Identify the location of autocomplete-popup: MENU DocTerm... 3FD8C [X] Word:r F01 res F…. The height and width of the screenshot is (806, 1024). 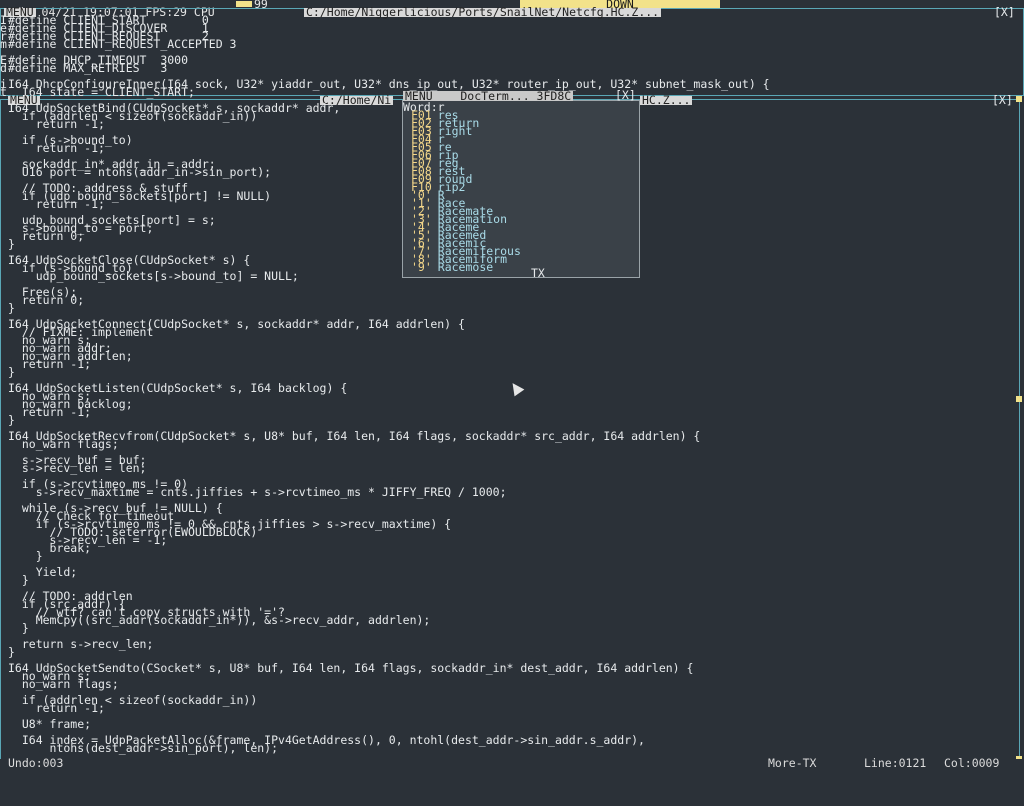
(521, 184).